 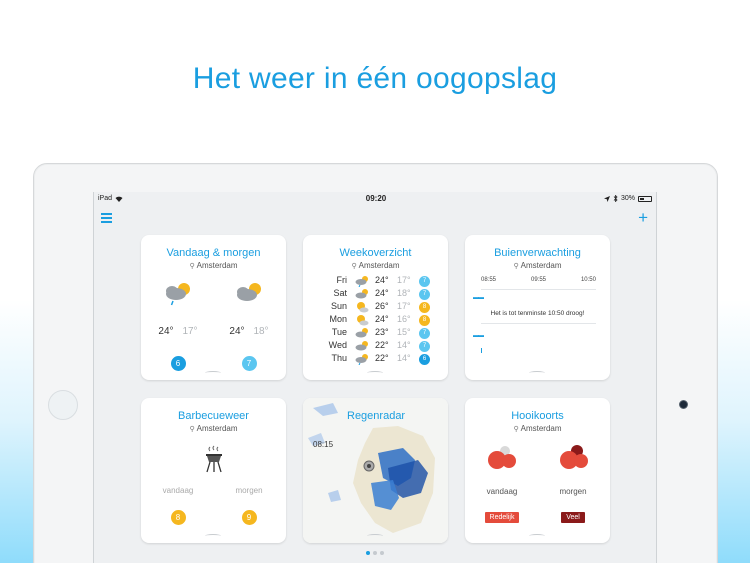 What do you see at coordinates (378, 320) in the screenshot?
I see `week-row: Mon 24° 16° 8` at bounding box center [378, 320].